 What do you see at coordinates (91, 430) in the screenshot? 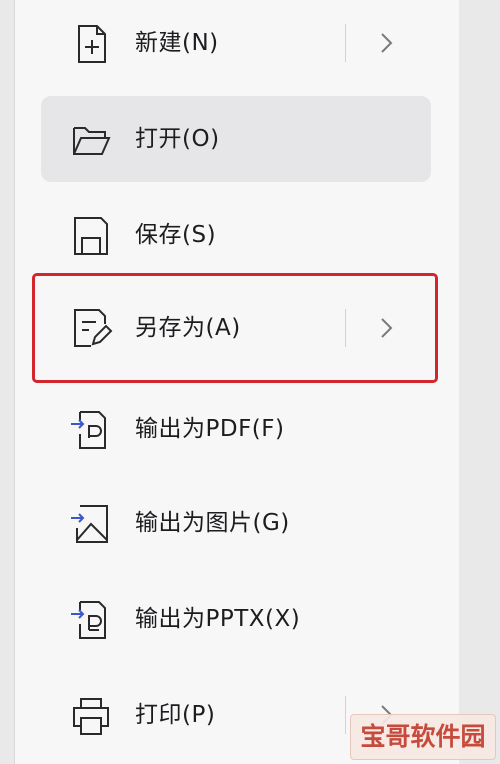
I see `export-pdf-icon` at bounding box center [91, 430].